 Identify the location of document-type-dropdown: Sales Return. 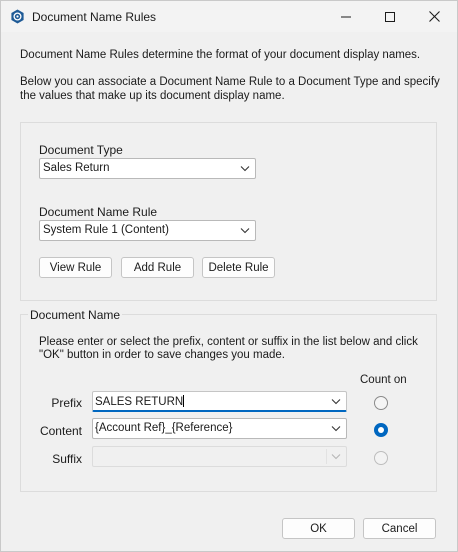
(147, 168).